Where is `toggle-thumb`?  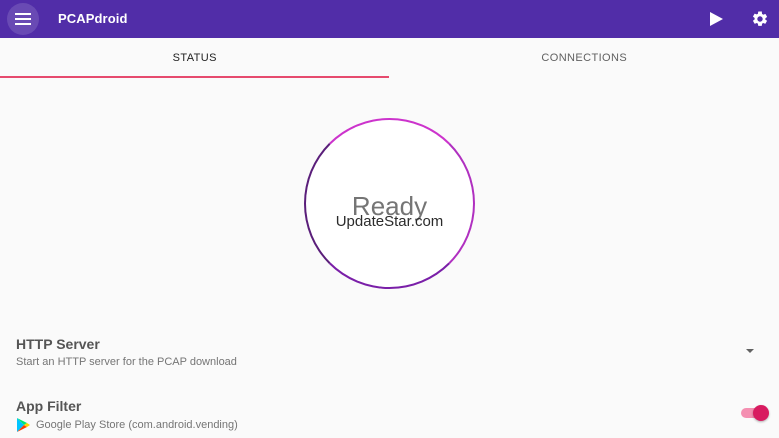 toggle-thumb is located at coordinates (761, 413).